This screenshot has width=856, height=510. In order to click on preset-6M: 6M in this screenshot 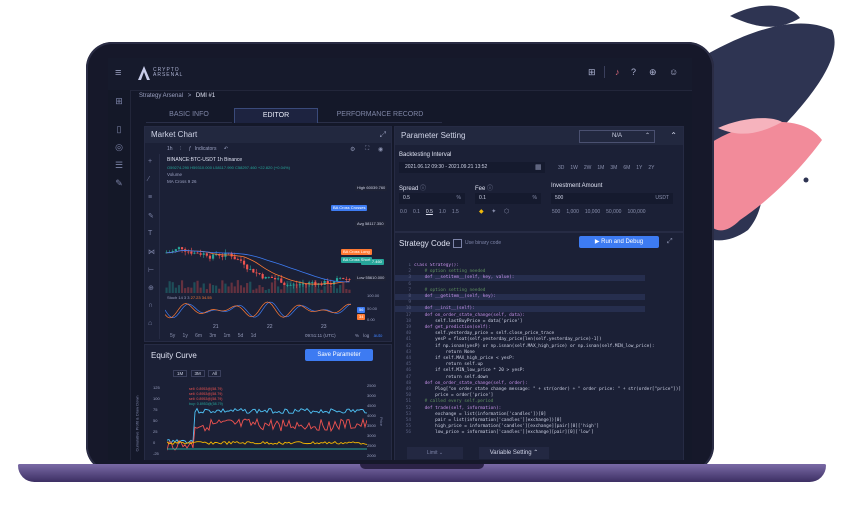, I will do `click(626, 168)`.